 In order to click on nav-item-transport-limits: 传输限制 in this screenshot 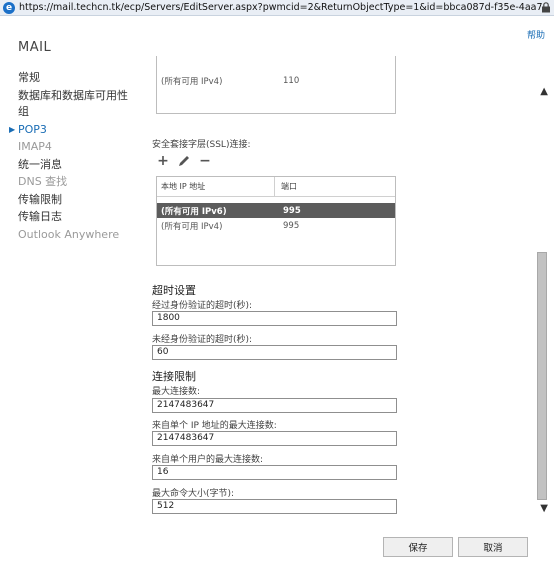, I will do `click(78, 200)`.